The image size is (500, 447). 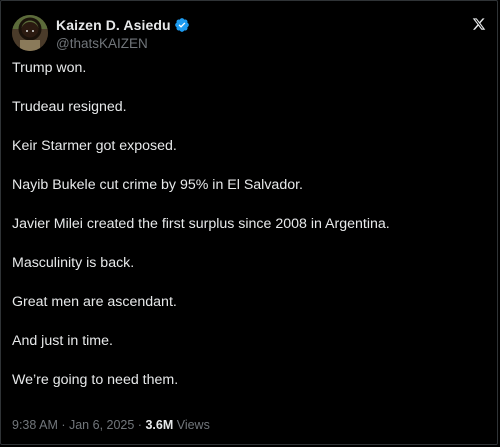 I want to click on tweet-meta: 9:38 AM · Jan 6, 2025 · 3.6M Views, so click(x=111, y=425).